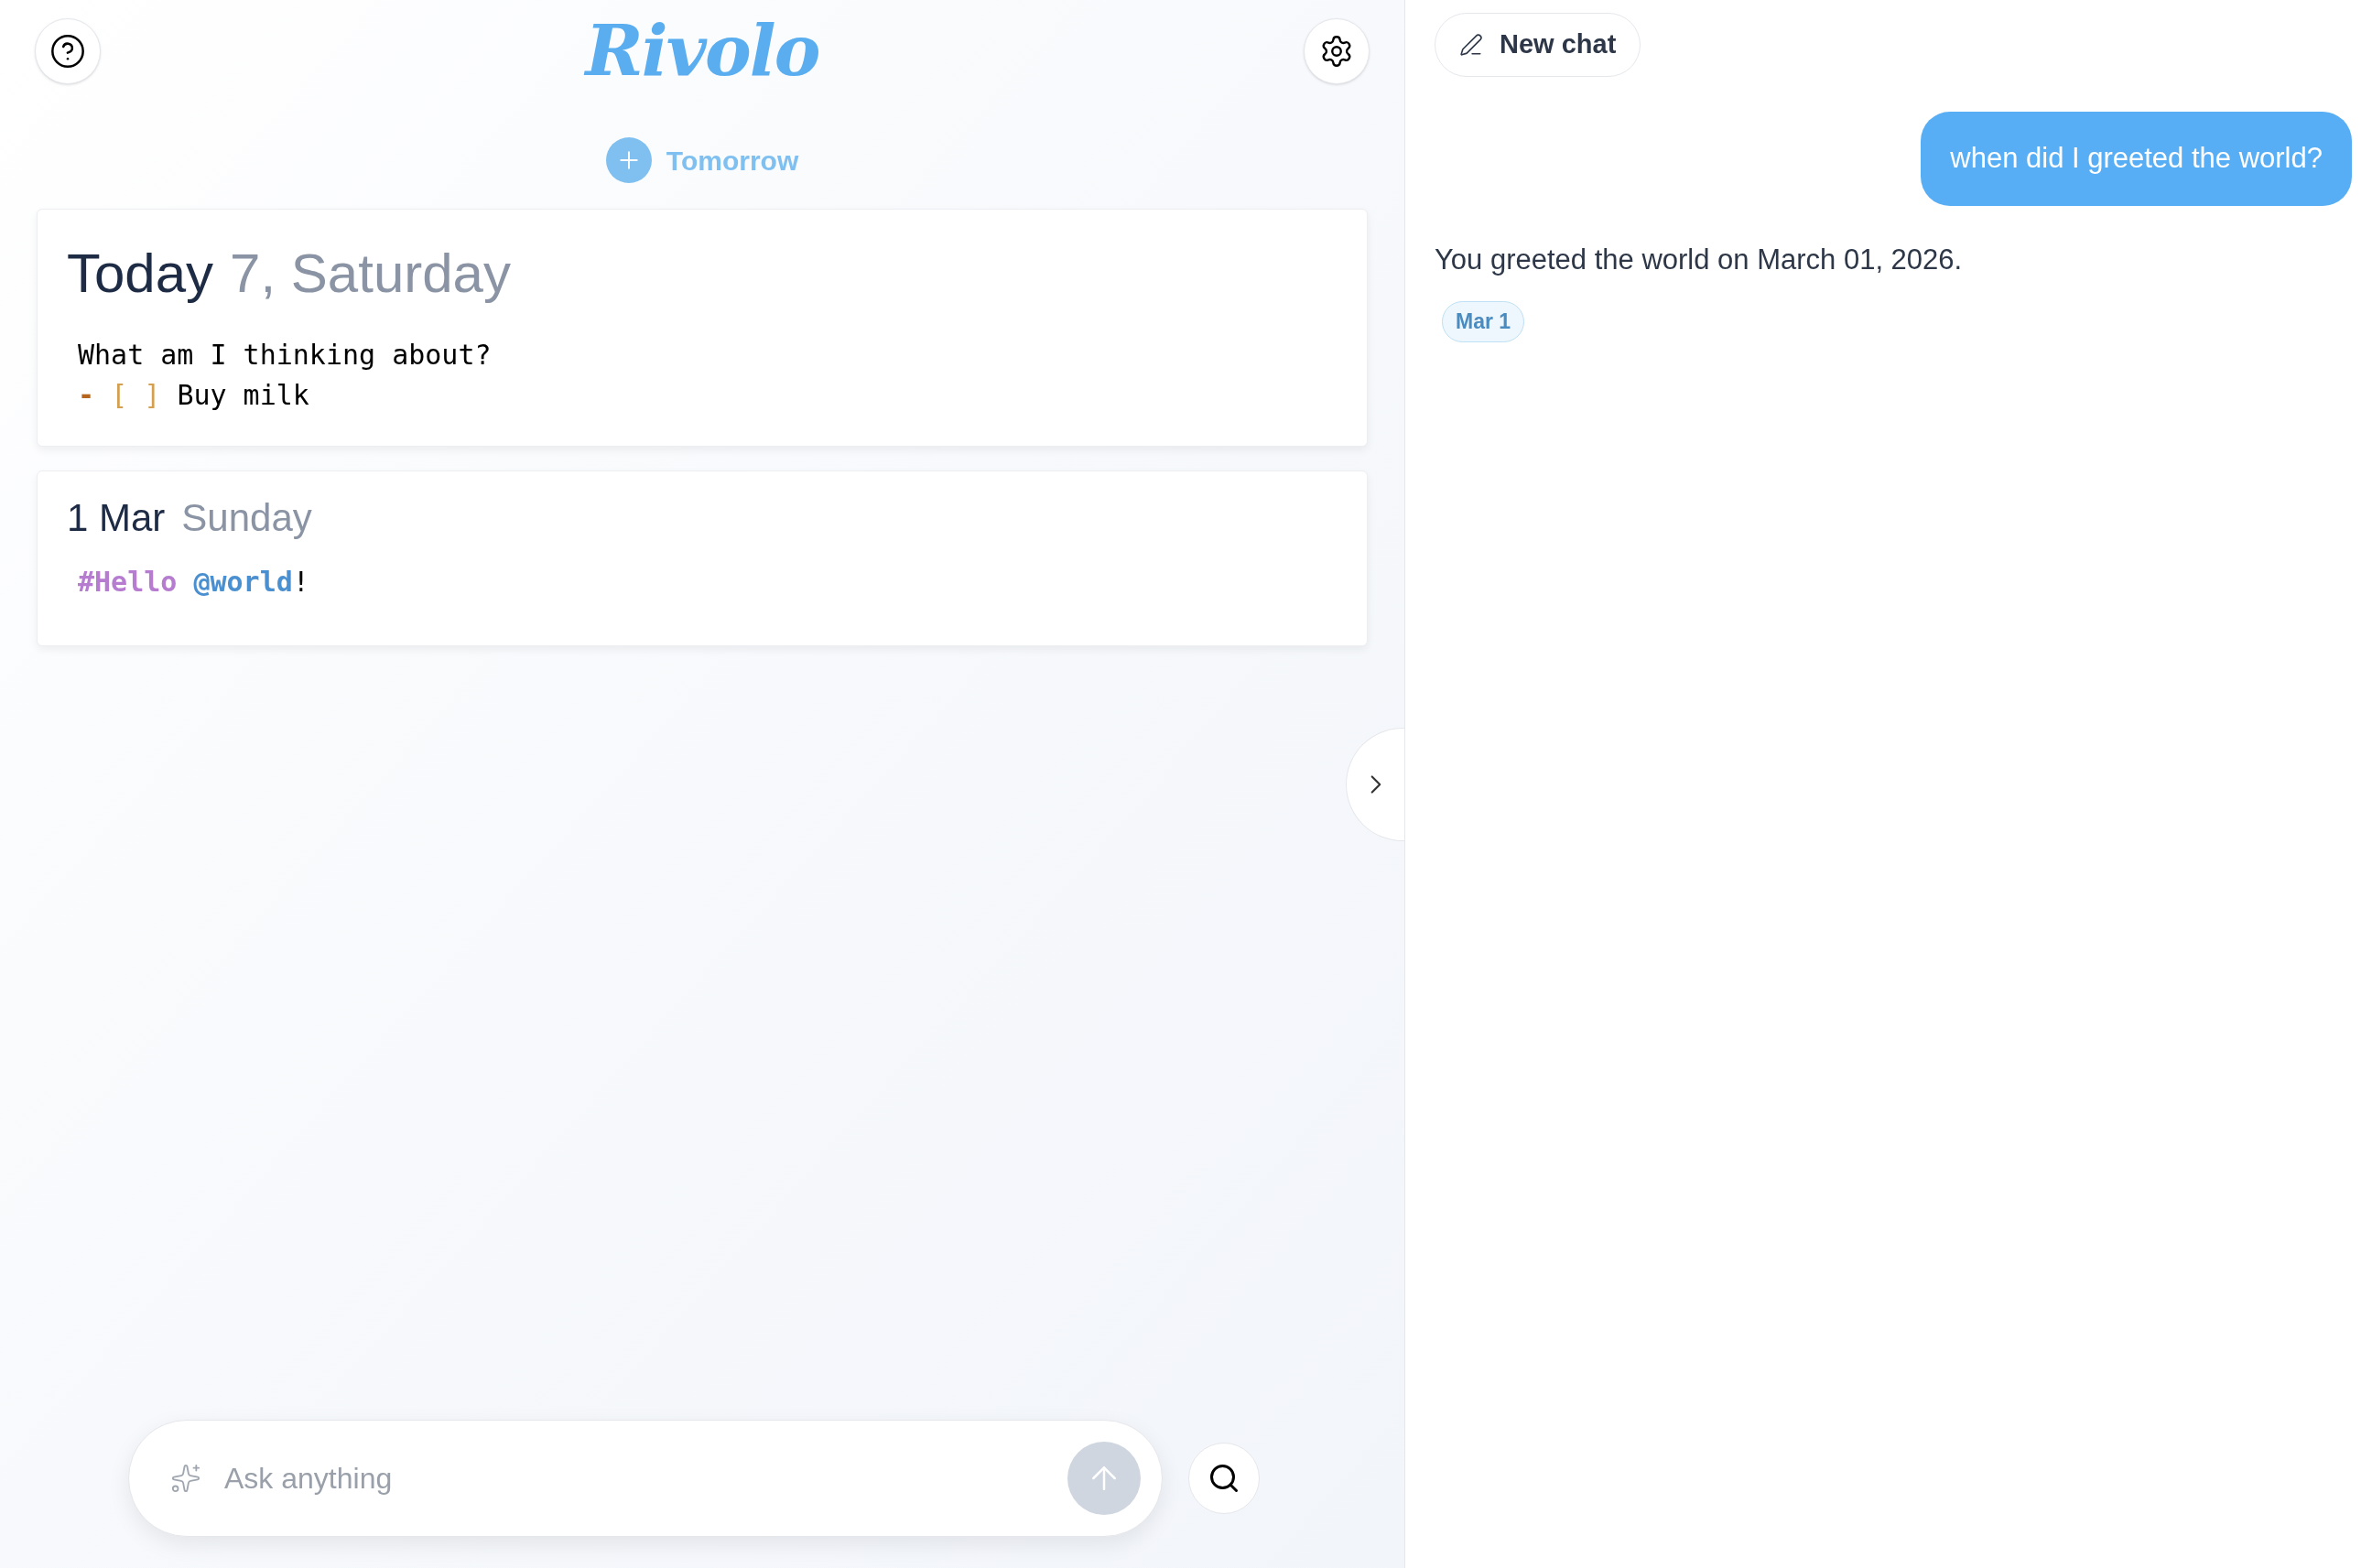 The height and width of the screenshot is (1568, 2372). What do you see at coordinates (702, 160) in the screenshot?
I see `add-day-button: Tomorrow` at bounding box center [702, 160].